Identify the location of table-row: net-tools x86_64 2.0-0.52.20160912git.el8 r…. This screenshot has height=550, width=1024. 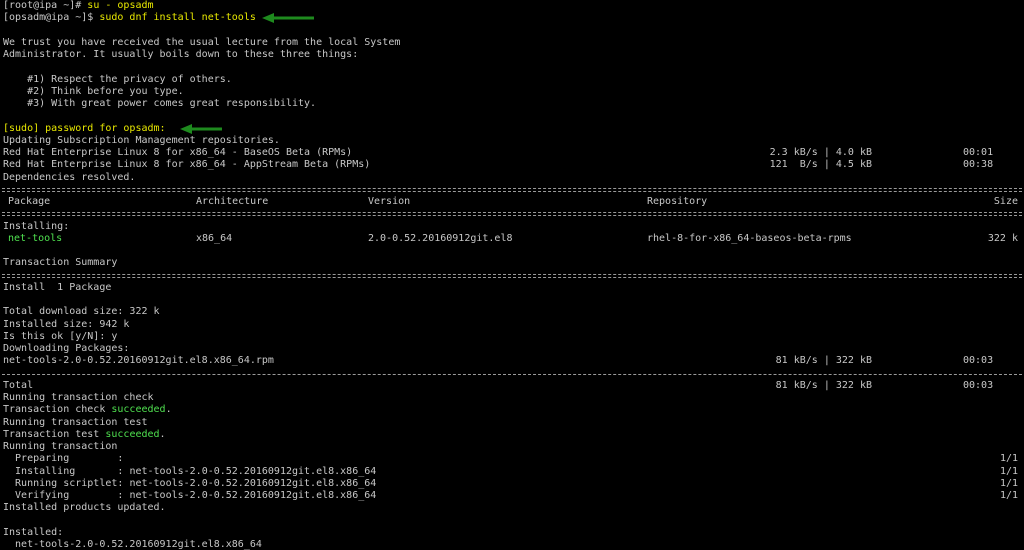
(512, 239).